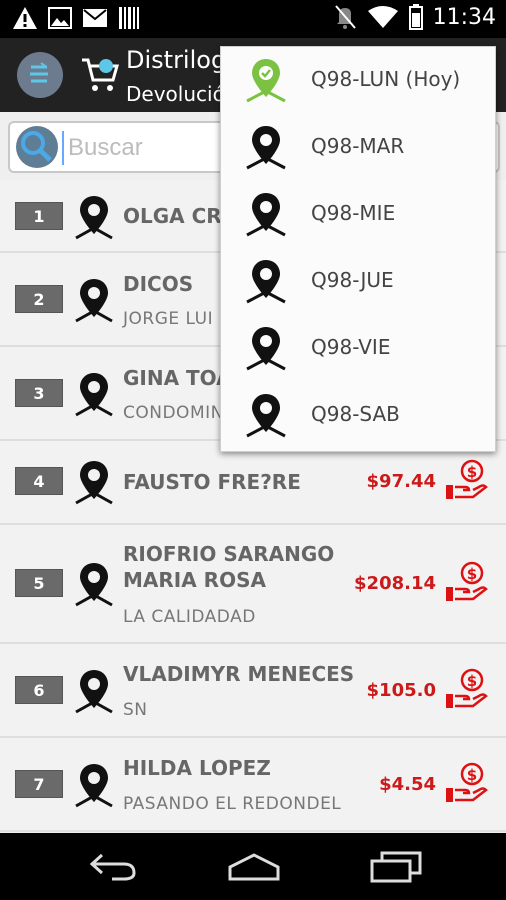 The width and height of the screenshot is (506, 900). Describe the element at coordinates (386, 79) in the screenshot. I see `route-menu-label: Q98-LUN (Hoy)` at that location.